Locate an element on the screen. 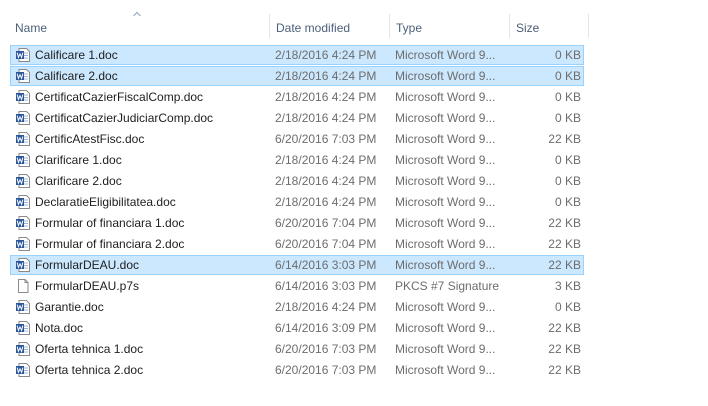  column-header-date-modified: Date modified is located at coordinates (328, 26).